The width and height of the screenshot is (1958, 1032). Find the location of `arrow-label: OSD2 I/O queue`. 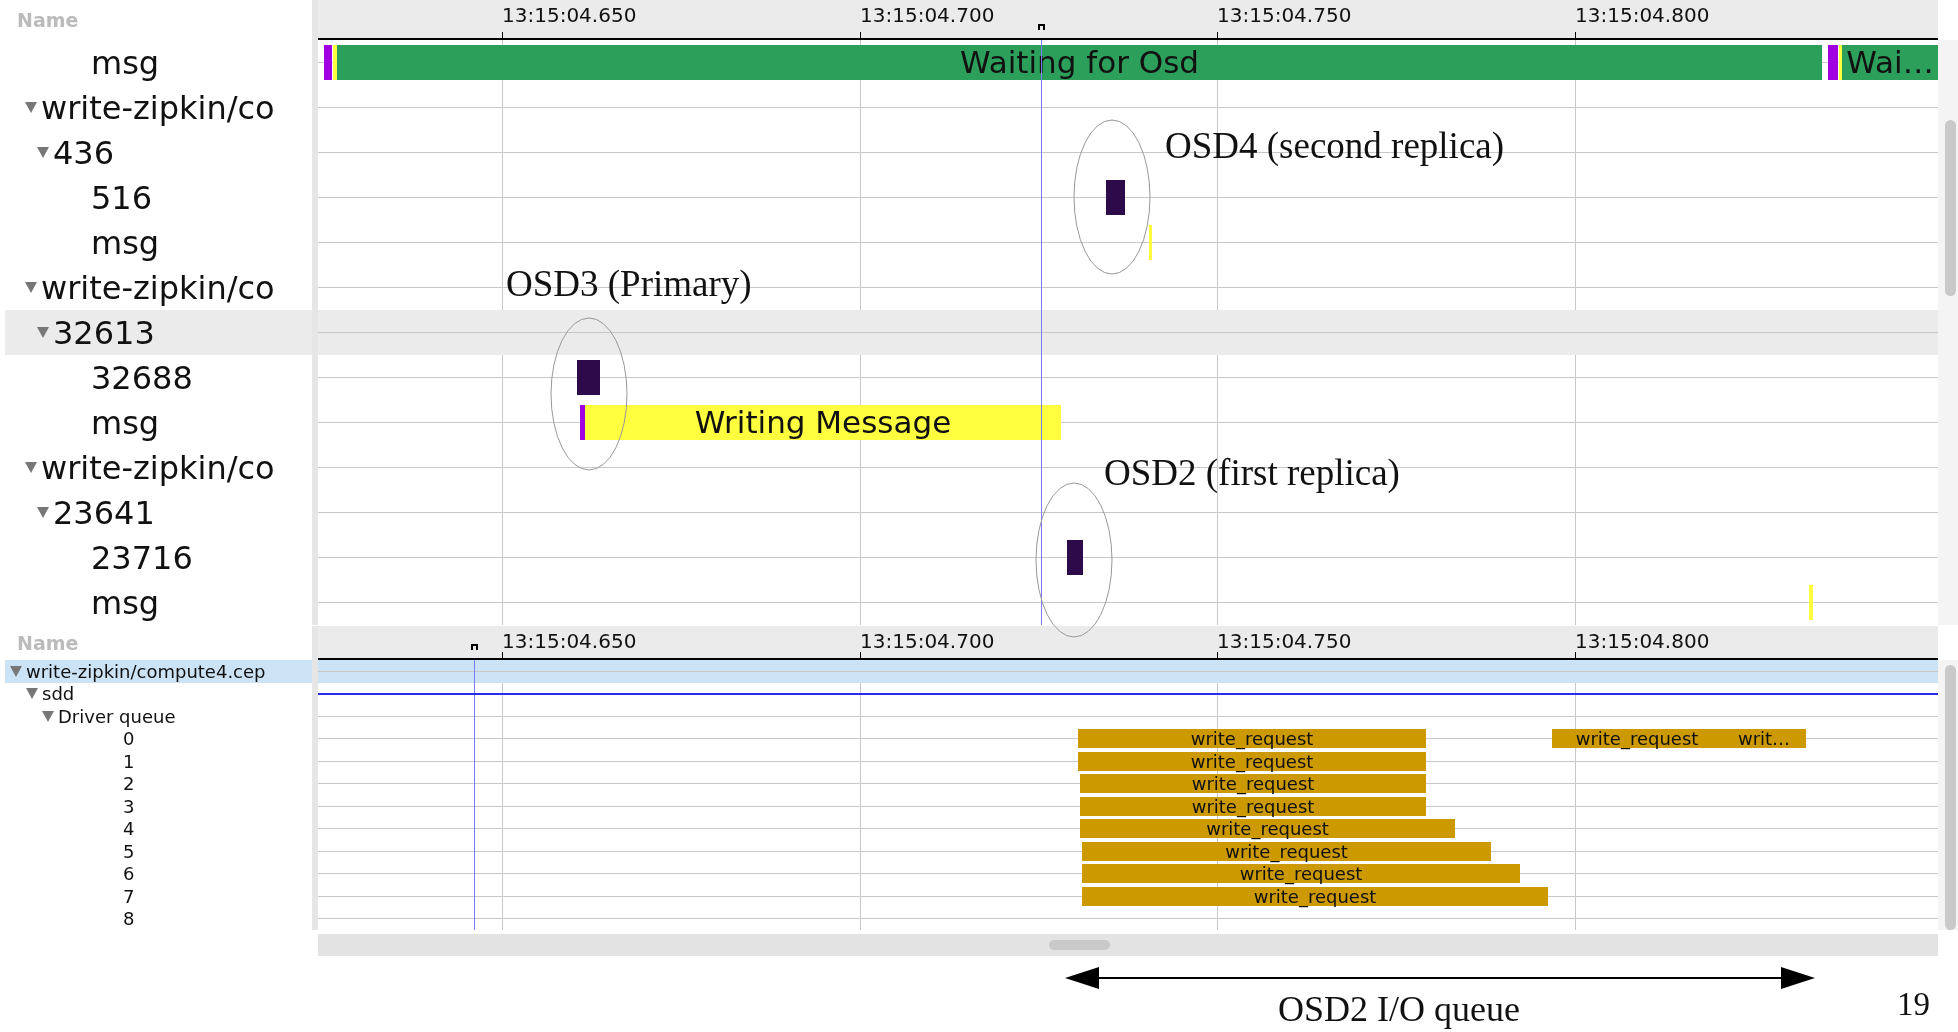

arrow-label: OSD2 I/O queue is located at coordinates (1399, 1010).